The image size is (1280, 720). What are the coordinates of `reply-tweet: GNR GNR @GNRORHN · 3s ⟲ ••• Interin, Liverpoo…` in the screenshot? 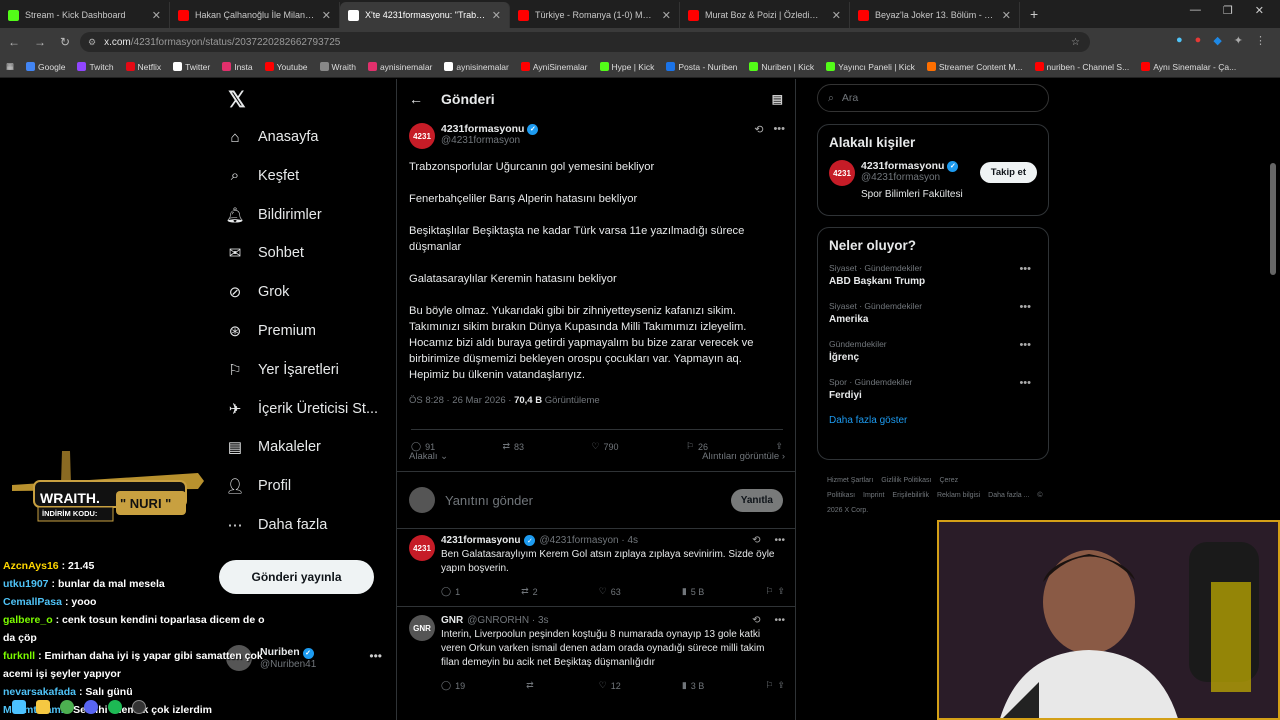 It's located at (597, 653).